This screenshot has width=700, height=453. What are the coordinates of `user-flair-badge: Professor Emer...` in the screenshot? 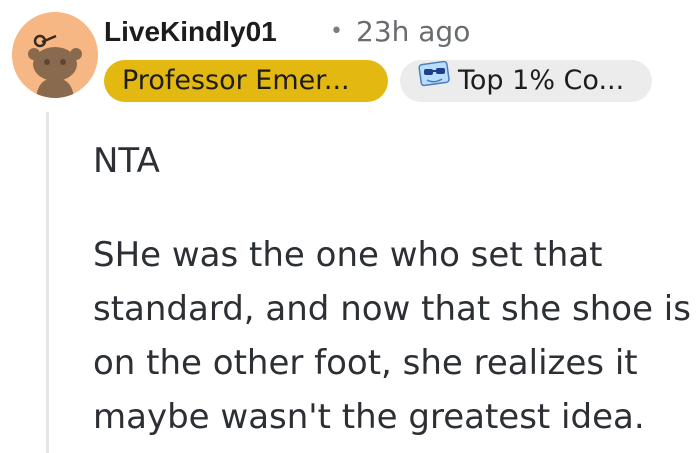 It's located at (246, 81).